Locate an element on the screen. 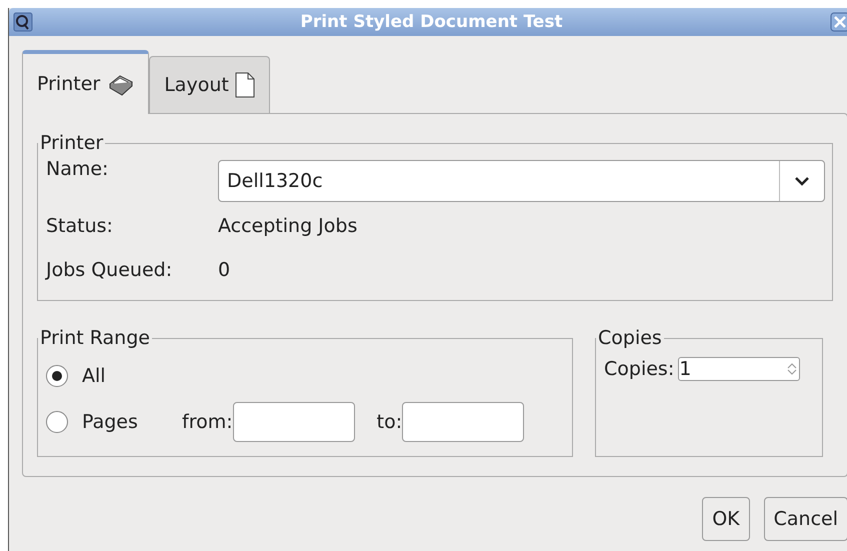 Image resolution: width=847 pixels, height=551 pixels. tab: Layout is located at coordinates (209, 84).